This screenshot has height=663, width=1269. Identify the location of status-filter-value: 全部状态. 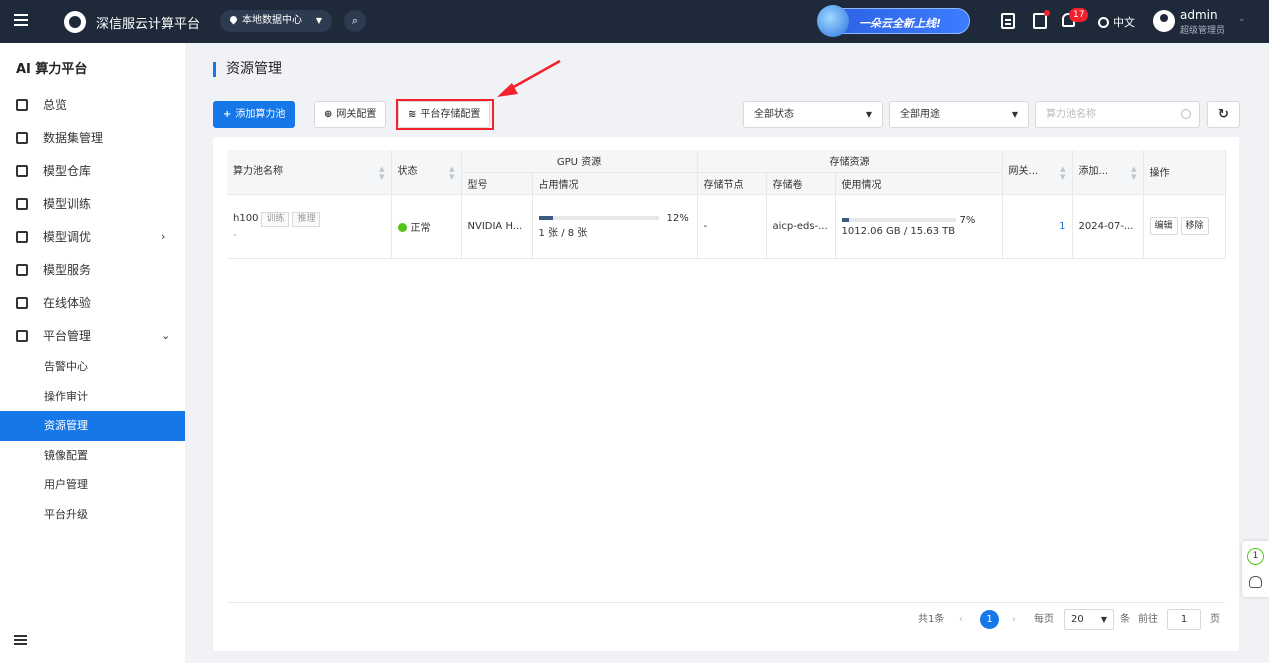
(774, 114).